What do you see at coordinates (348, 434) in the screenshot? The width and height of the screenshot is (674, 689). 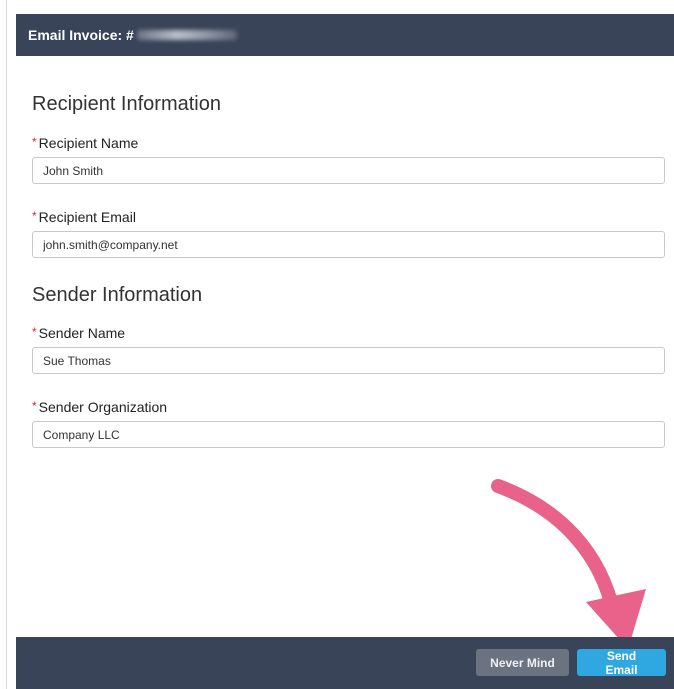 I see `sender-organization-input` at bounding box center [348, 434].